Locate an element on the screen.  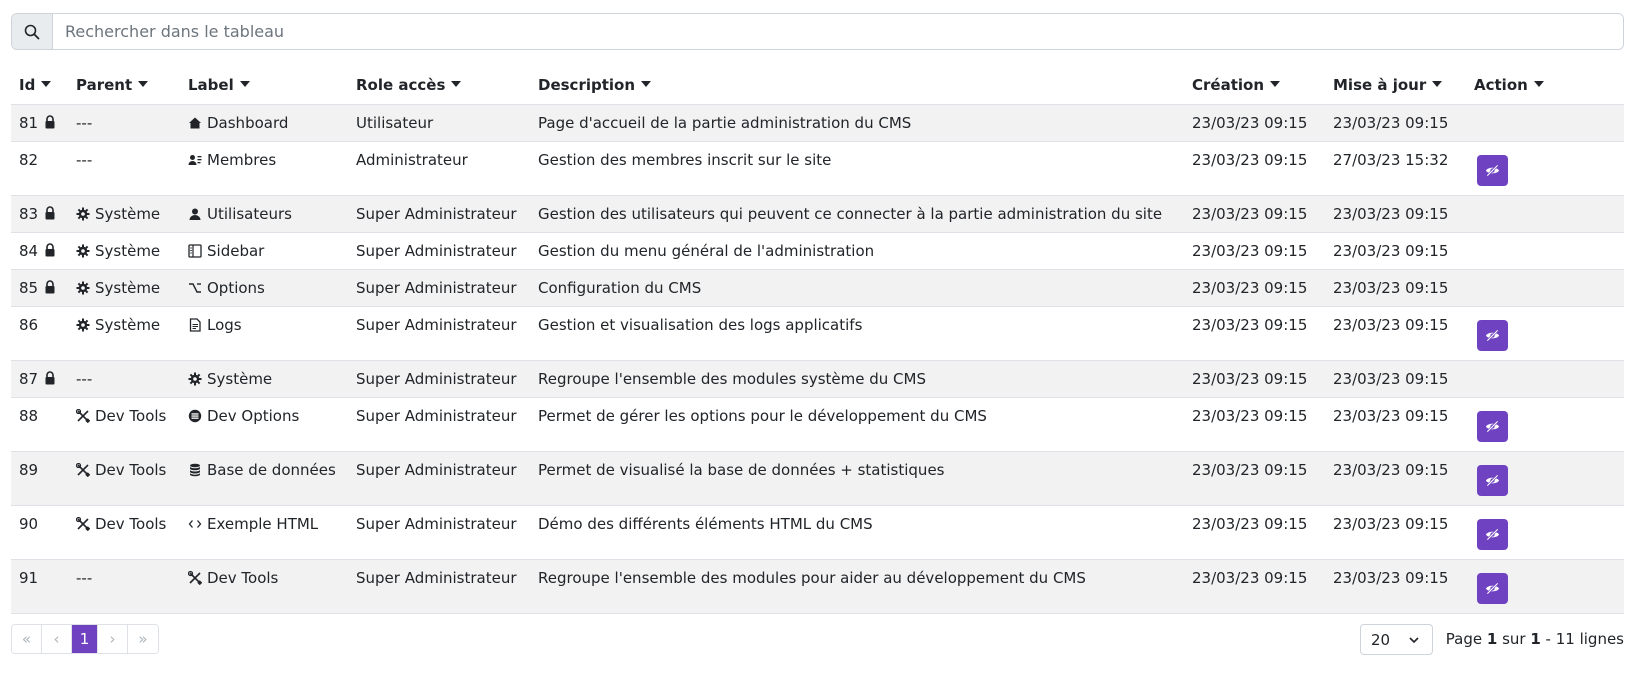
column-header-role: Role accès is located at coordinates (439, 85).